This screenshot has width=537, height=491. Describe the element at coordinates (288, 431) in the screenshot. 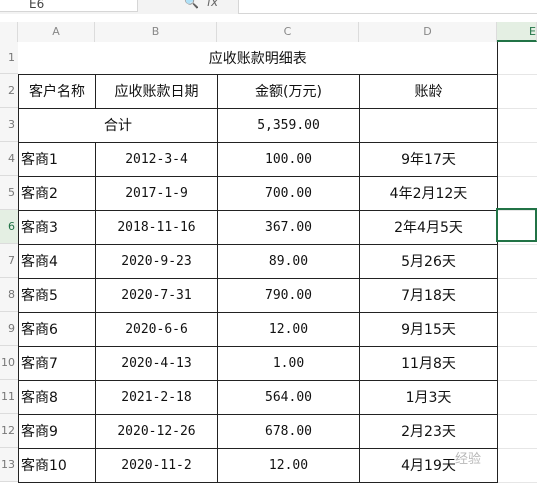

I see `cell-amount: 678.00` at that location.